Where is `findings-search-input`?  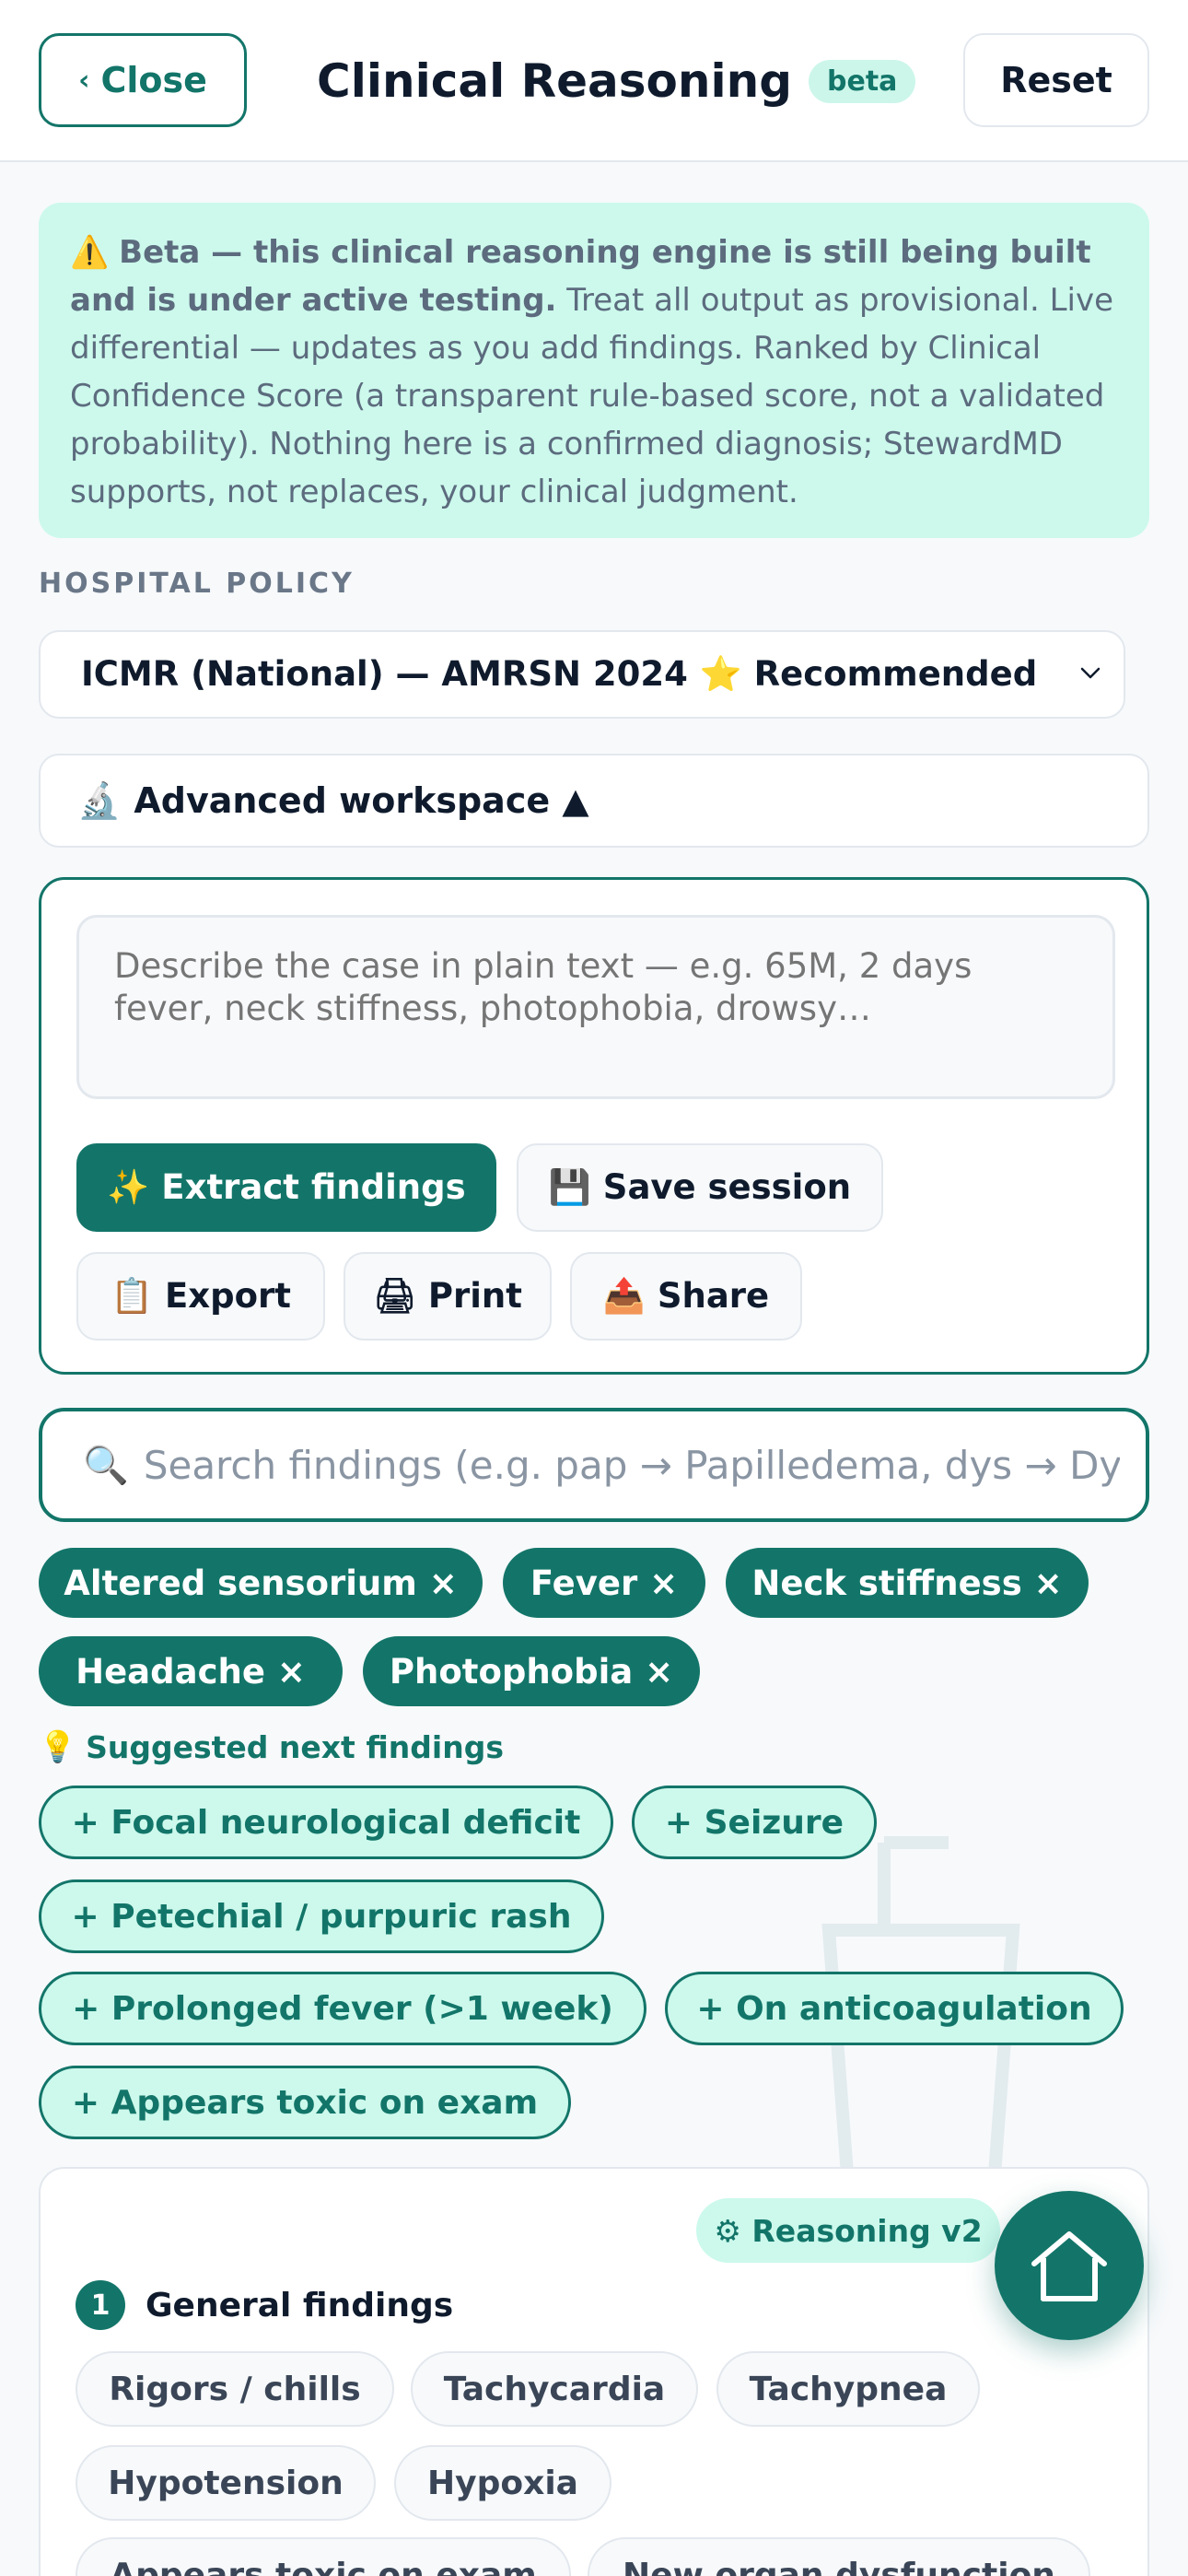 findings-search-input is located at coordinates (631, 1465).